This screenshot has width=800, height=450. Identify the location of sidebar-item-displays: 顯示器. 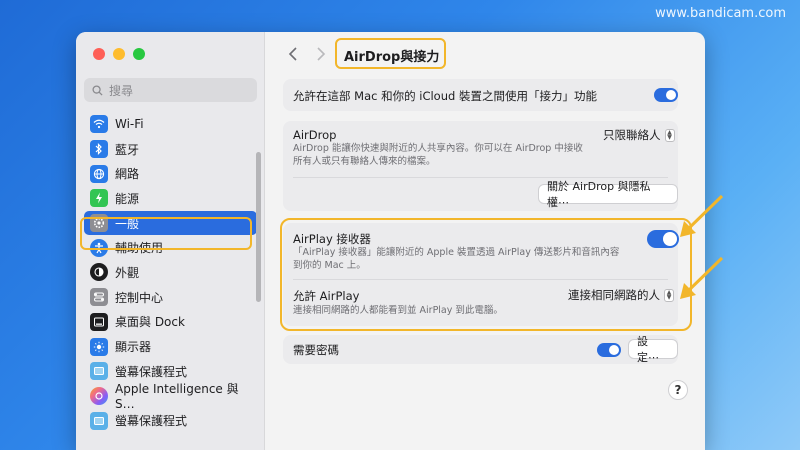
(170, 346).